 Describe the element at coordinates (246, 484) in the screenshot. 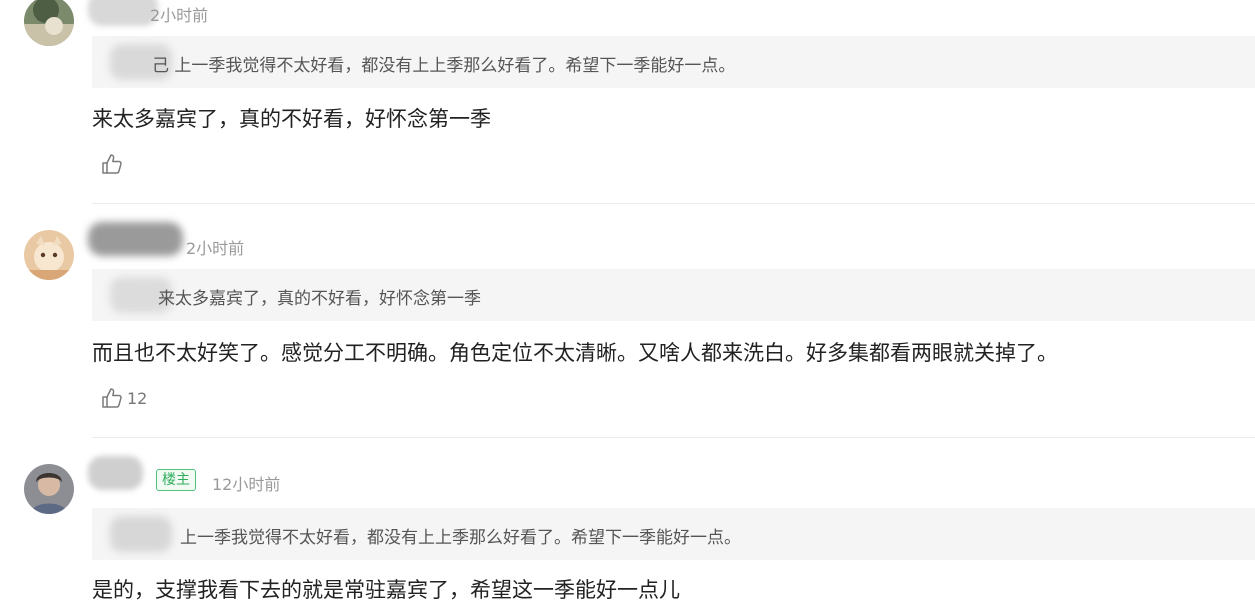

I see `comment-timestamp: 12小时前` at that location.